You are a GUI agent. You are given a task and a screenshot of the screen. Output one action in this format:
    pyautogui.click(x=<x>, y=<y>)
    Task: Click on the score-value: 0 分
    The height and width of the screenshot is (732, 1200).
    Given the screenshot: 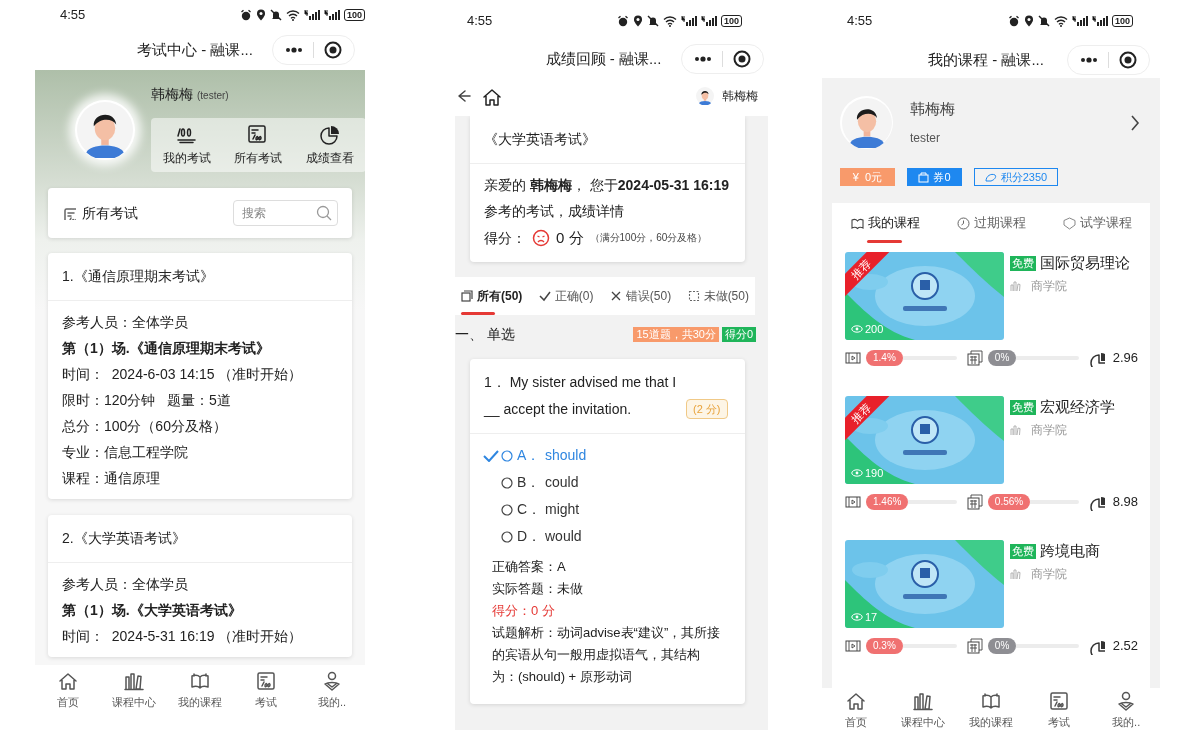 What is the action you would take?
    pyautogui.click(x=570, y=238)
    